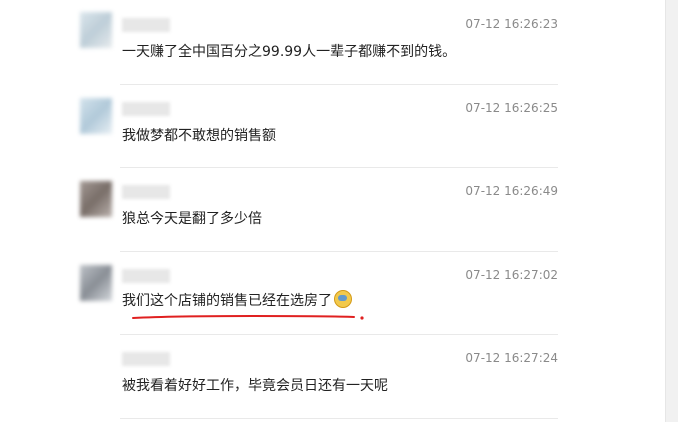 The width and height of the screenshot is (678, 422). What do you see at coordinates (199, 136) in the screenshot?
I see `comment-text: 我做梦都不敢想的销售额` at bounding box center [199, 136].